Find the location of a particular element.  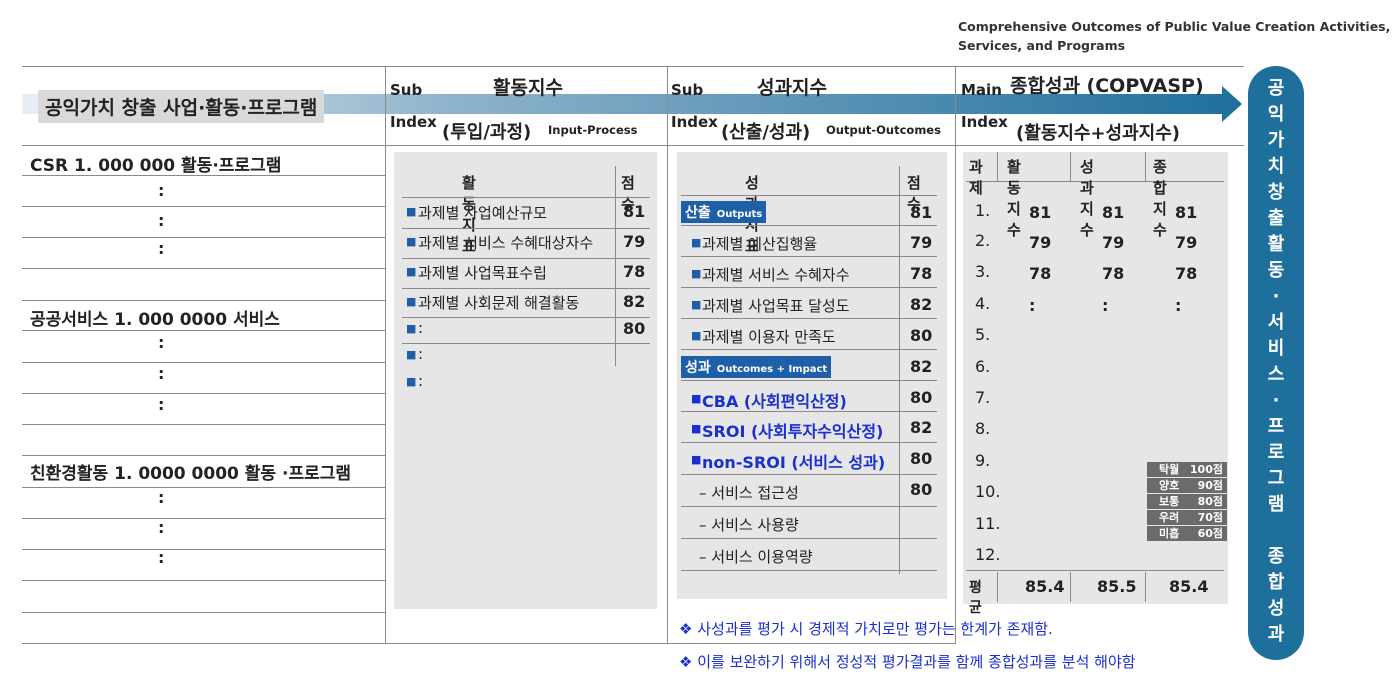

left-row-eco: 친환경활동 1. 0000 0000 활동 ·프로그램 is located at coordinates (191, 474).